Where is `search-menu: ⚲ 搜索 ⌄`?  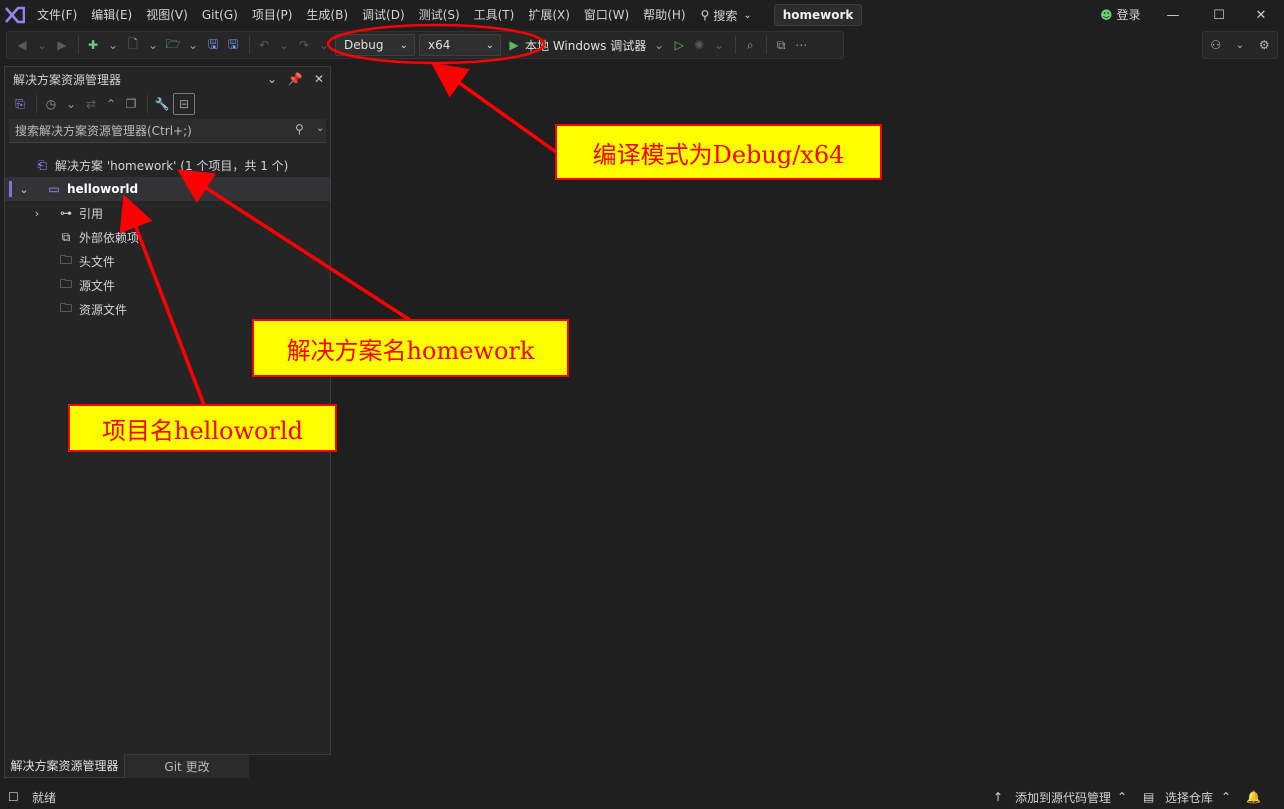
search-menu: ⚲ 搜索 ⌄ is located at coordinates (726, 15).